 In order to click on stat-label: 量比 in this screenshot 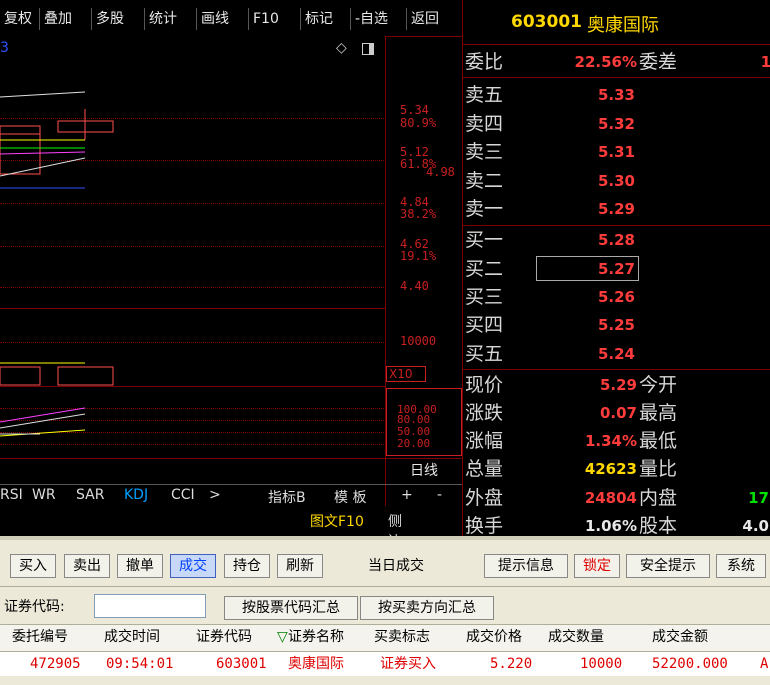, I will do `click(658, 469)`.